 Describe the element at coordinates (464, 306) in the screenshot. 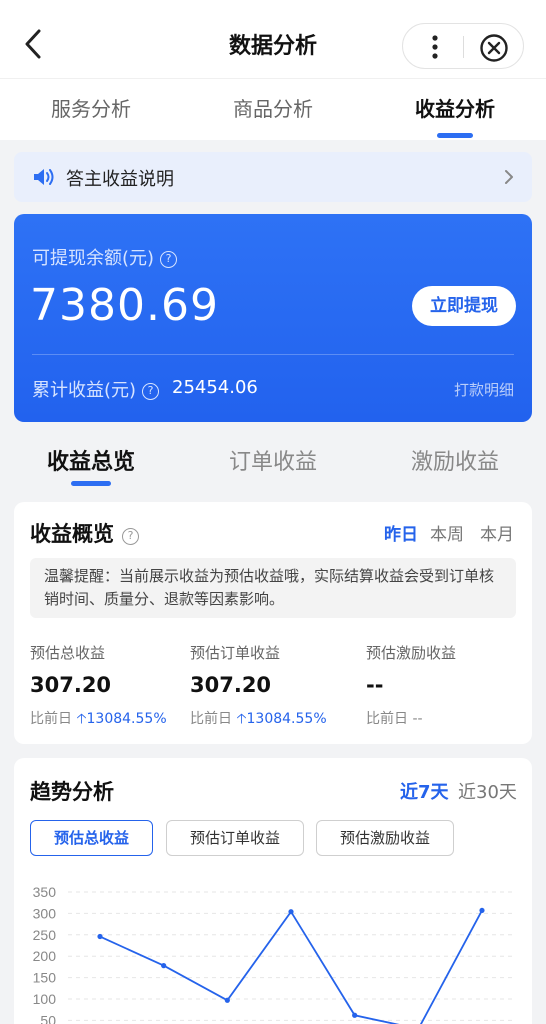

I see `withdraw-button: 立即提现` at that location.